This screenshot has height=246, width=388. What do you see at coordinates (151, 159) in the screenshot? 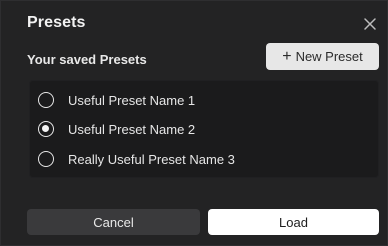
I see `preset-label: Really Useful Preset Name 3` at bounding box center [151, 159].